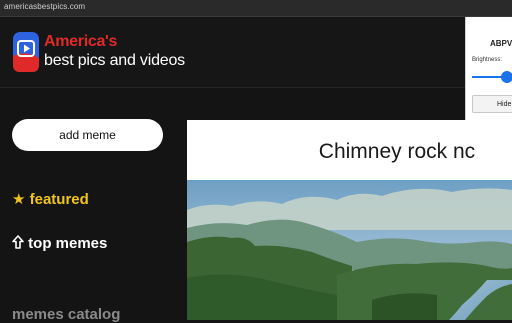 Image resolution: width=512 pixels, height=323 pixels. Describe the element at coordinates (506, 77) in the screenshot. I see `brightness-slider-thumb` at that location.